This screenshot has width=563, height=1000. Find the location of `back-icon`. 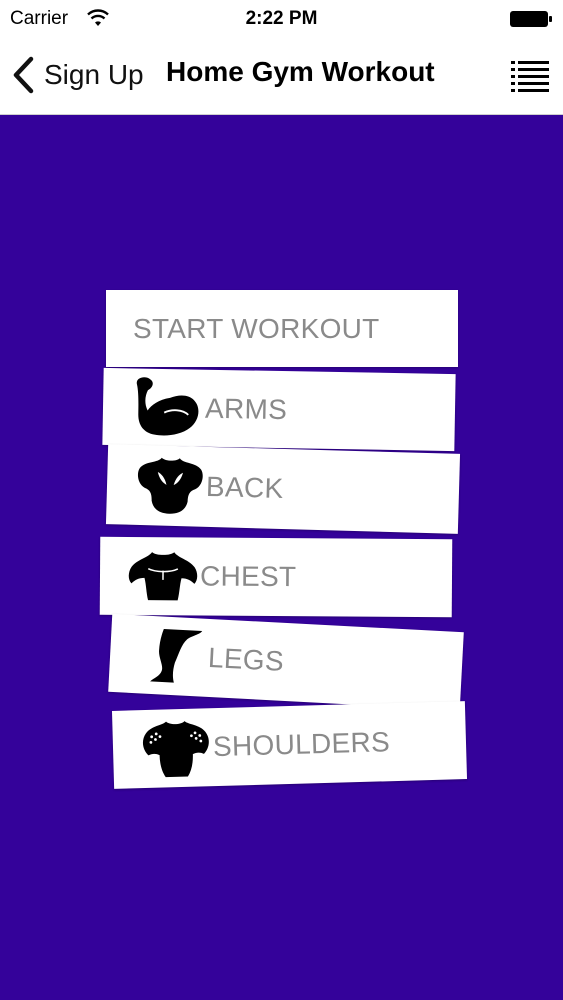

back-icon is located at coordinates (170, 485).